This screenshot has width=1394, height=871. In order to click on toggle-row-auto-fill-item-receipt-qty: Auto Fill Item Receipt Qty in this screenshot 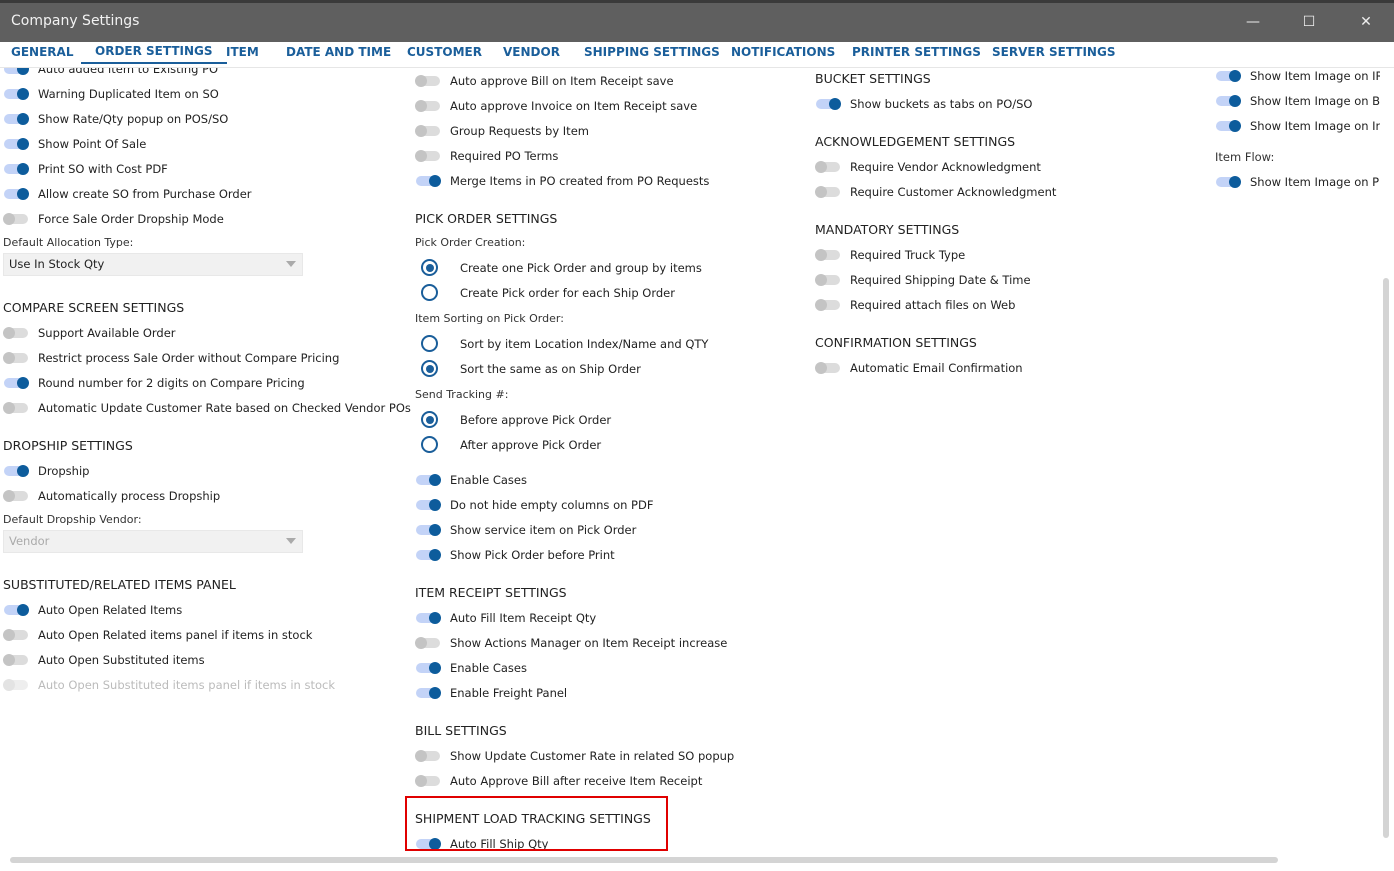, I will do `click(610, 617)`.